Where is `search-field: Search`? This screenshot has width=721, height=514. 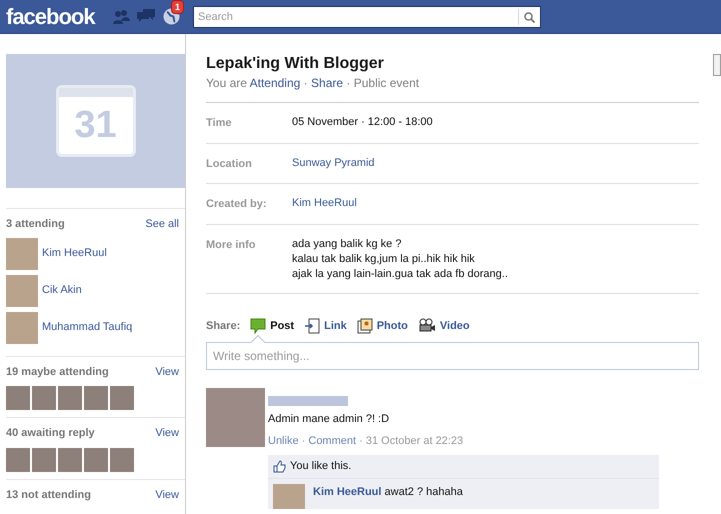
search-field: Search is located at coordinates (367, 17).